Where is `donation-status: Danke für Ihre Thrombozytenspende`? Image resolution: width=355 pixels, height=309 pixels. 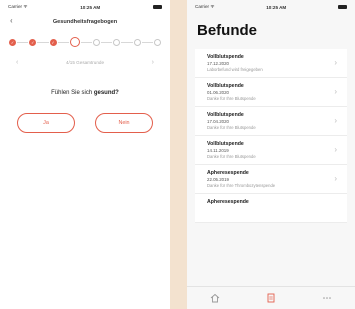
donation-status: Danke für Ihre Thrombozytenspende is located at coordinates (241, 185).